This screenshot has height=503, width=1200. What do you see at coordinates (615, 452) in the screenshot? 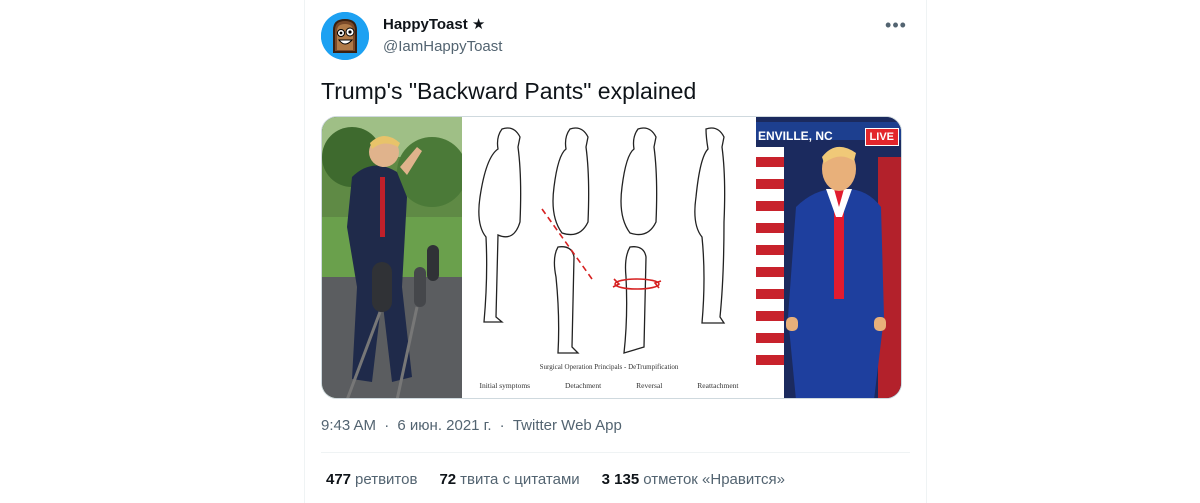
I see `divider` at bounding box center [615, 452].